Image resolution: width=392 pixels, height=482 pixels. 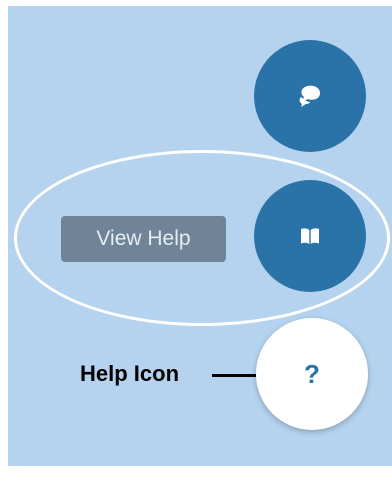 I want to click on question-mark-icon: ?, so click(x=312, y=373).